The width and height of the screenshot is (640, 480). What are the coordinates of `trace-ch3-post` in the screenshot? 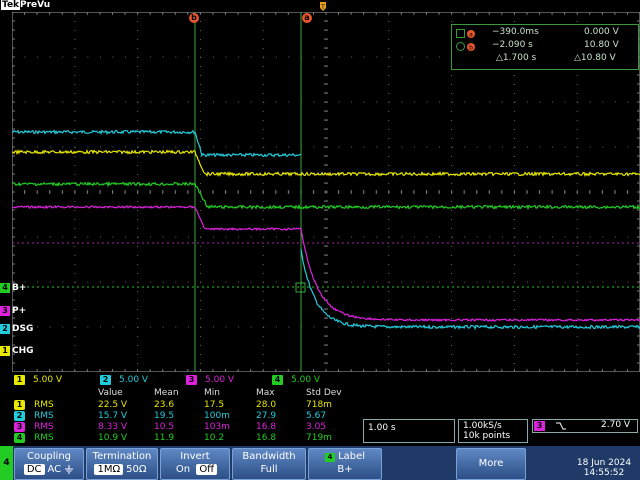 It's located at (470, 276).